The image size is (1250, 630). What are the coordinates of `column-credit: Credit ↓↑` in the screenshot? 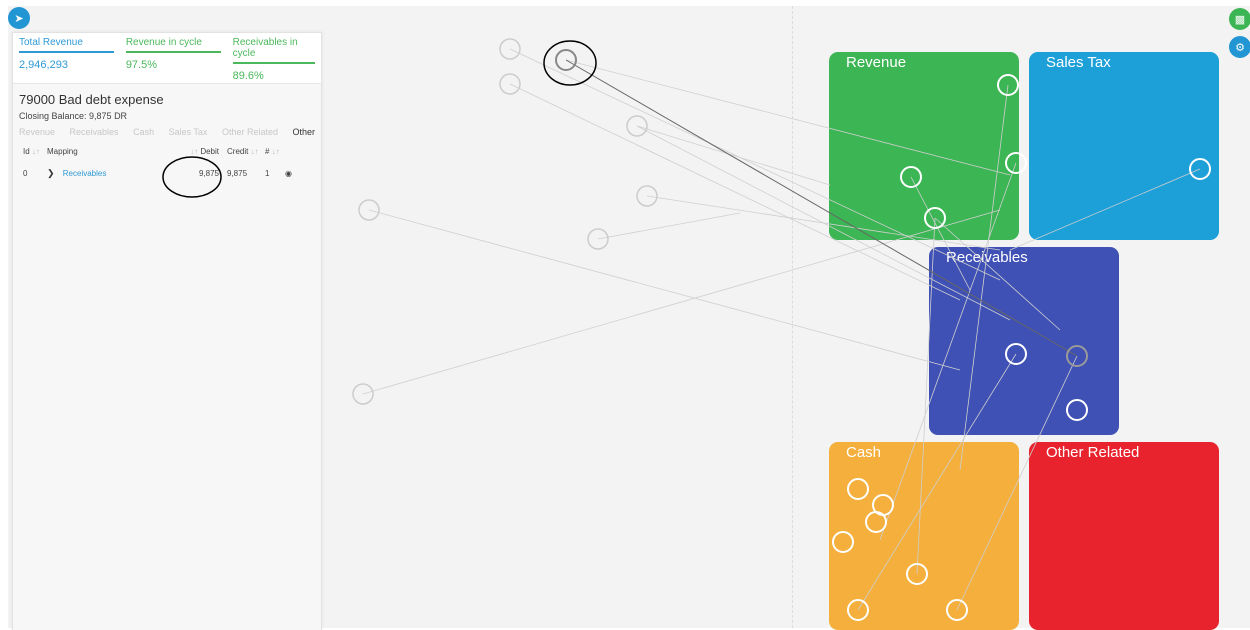 It's located at (242, 151).